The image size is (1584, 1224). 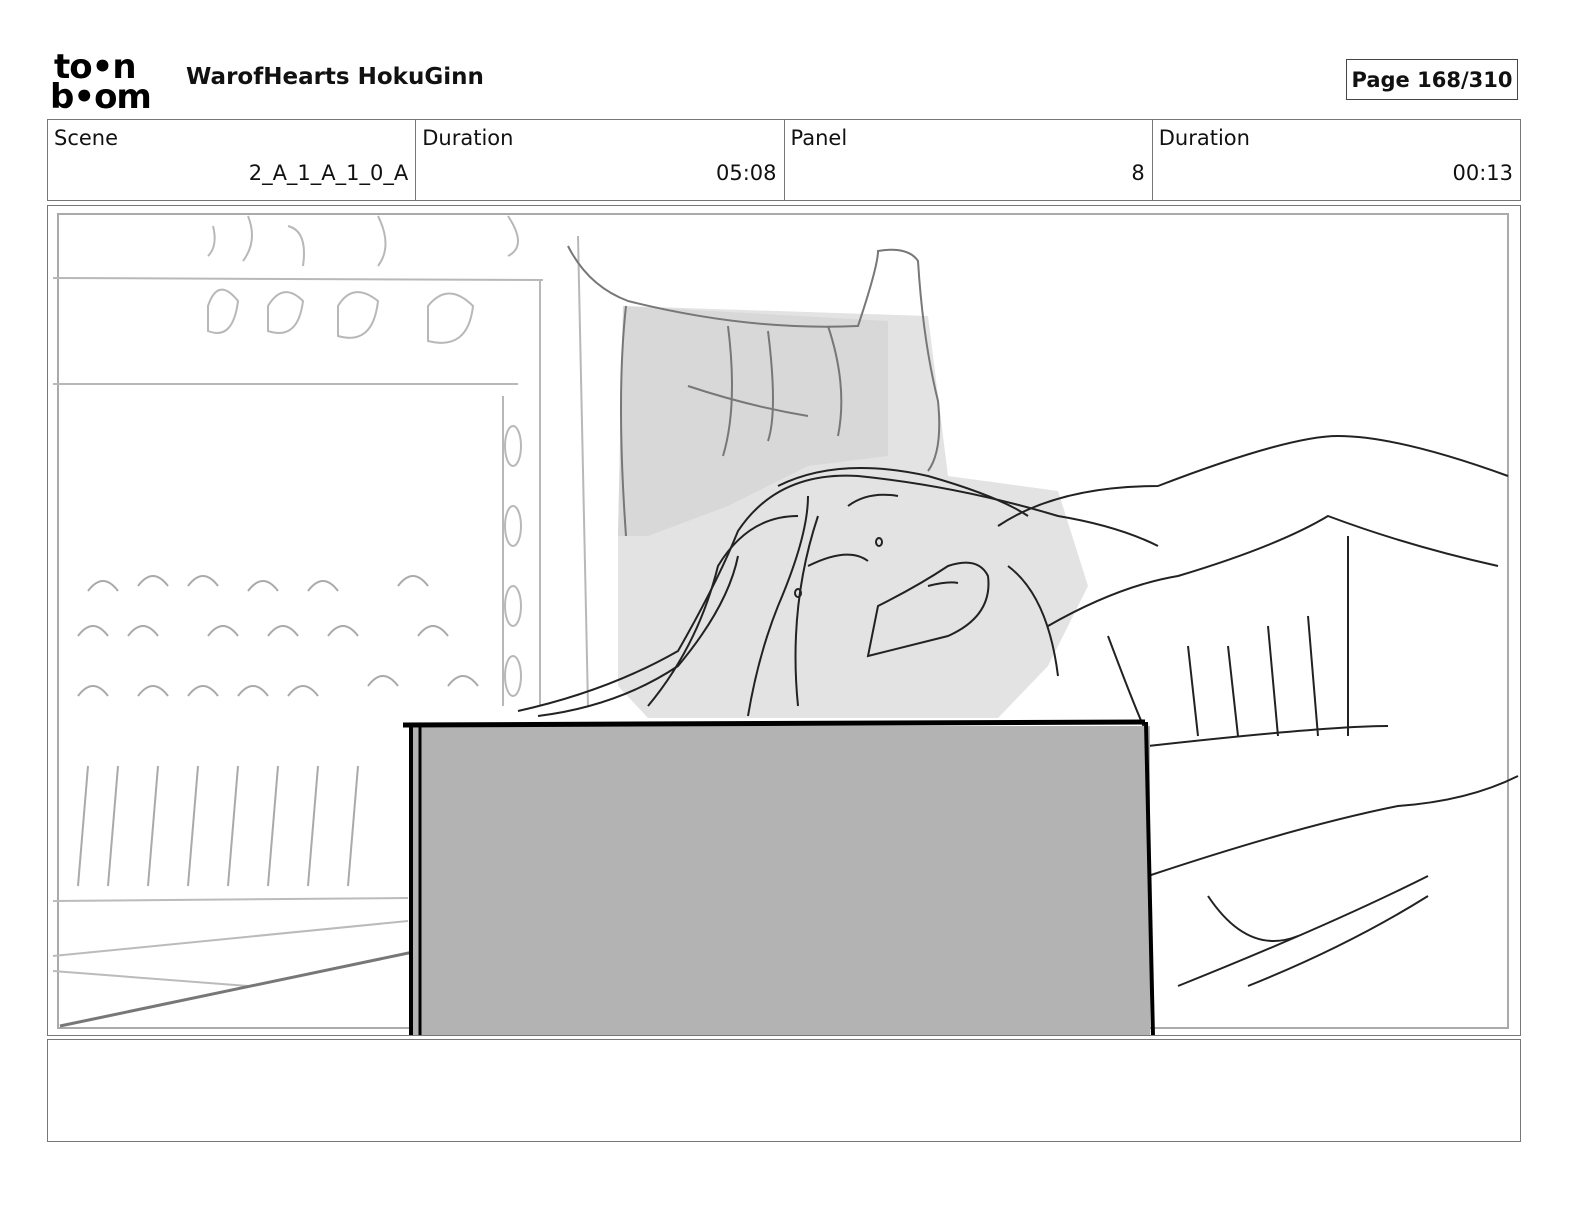 What do you see at coordinates (1482, 173) in the screenshot?
I see `panel-duration-value: 00:13` at bounding box center [1482, 173].